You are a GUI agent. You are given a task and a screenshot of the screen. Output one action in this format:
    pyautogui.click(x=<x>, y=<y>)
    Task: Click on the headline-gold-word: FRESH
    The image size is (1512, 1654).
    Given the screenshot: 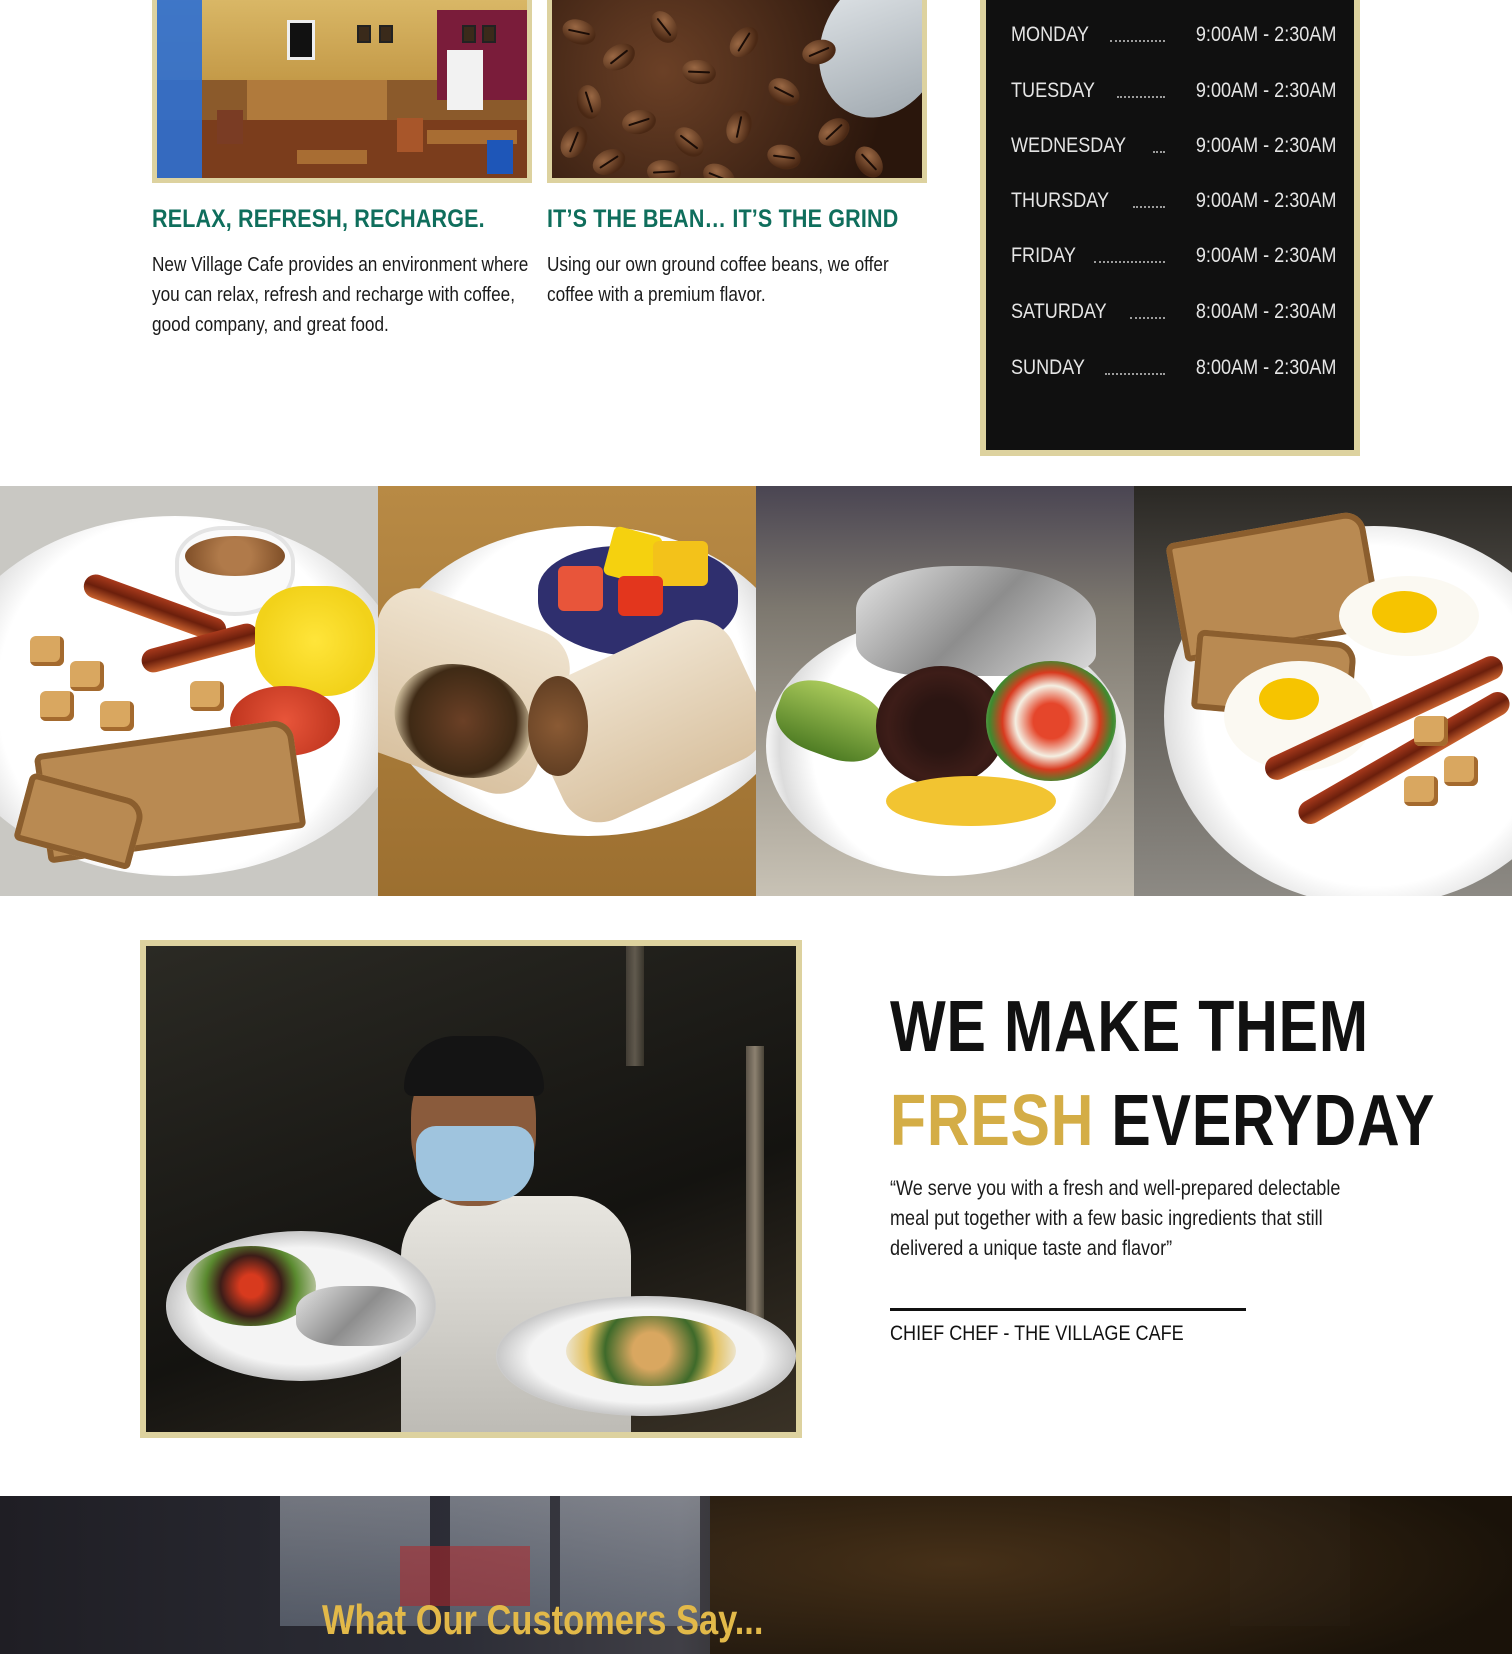 What is the action you would take?
    pyautogui.click(x=992, y=1121)
    